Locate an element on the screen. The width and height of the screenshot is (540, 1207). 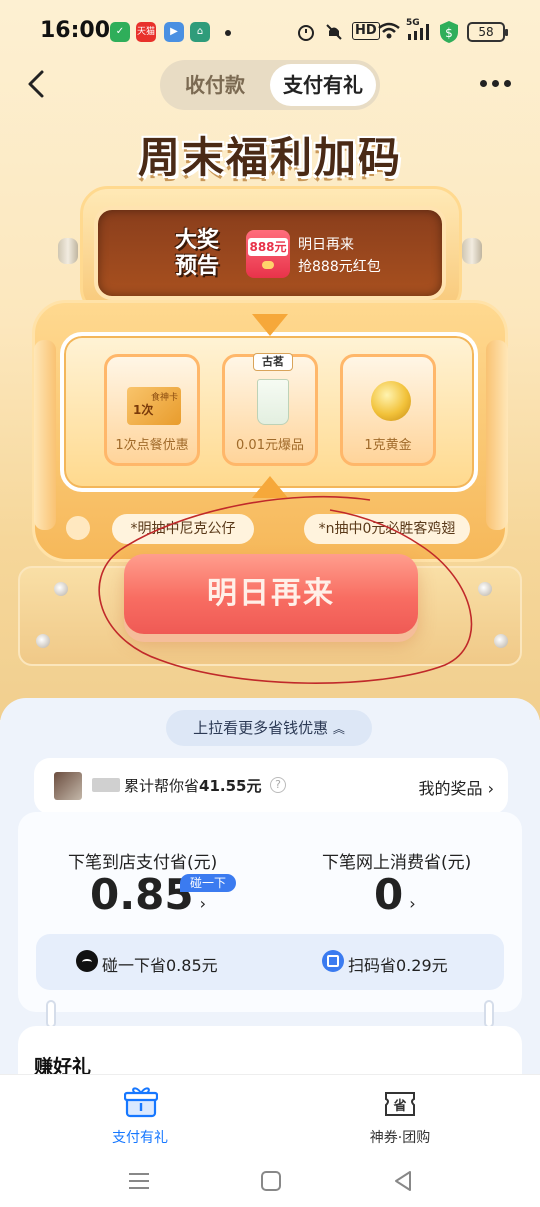
system-nav-bar is located at coordinates (270, 1181).